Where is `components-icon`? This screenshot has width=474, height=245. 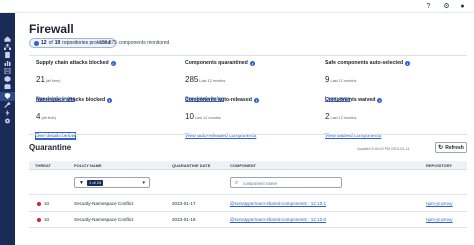 components-icon is located at coordinates (7, 79).